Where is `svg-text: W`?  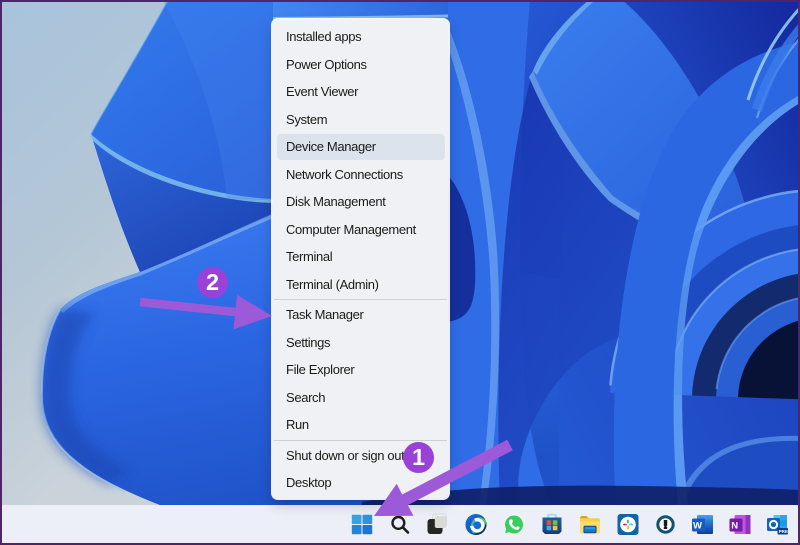
svg-text: W is located at coordinates (697, 525).